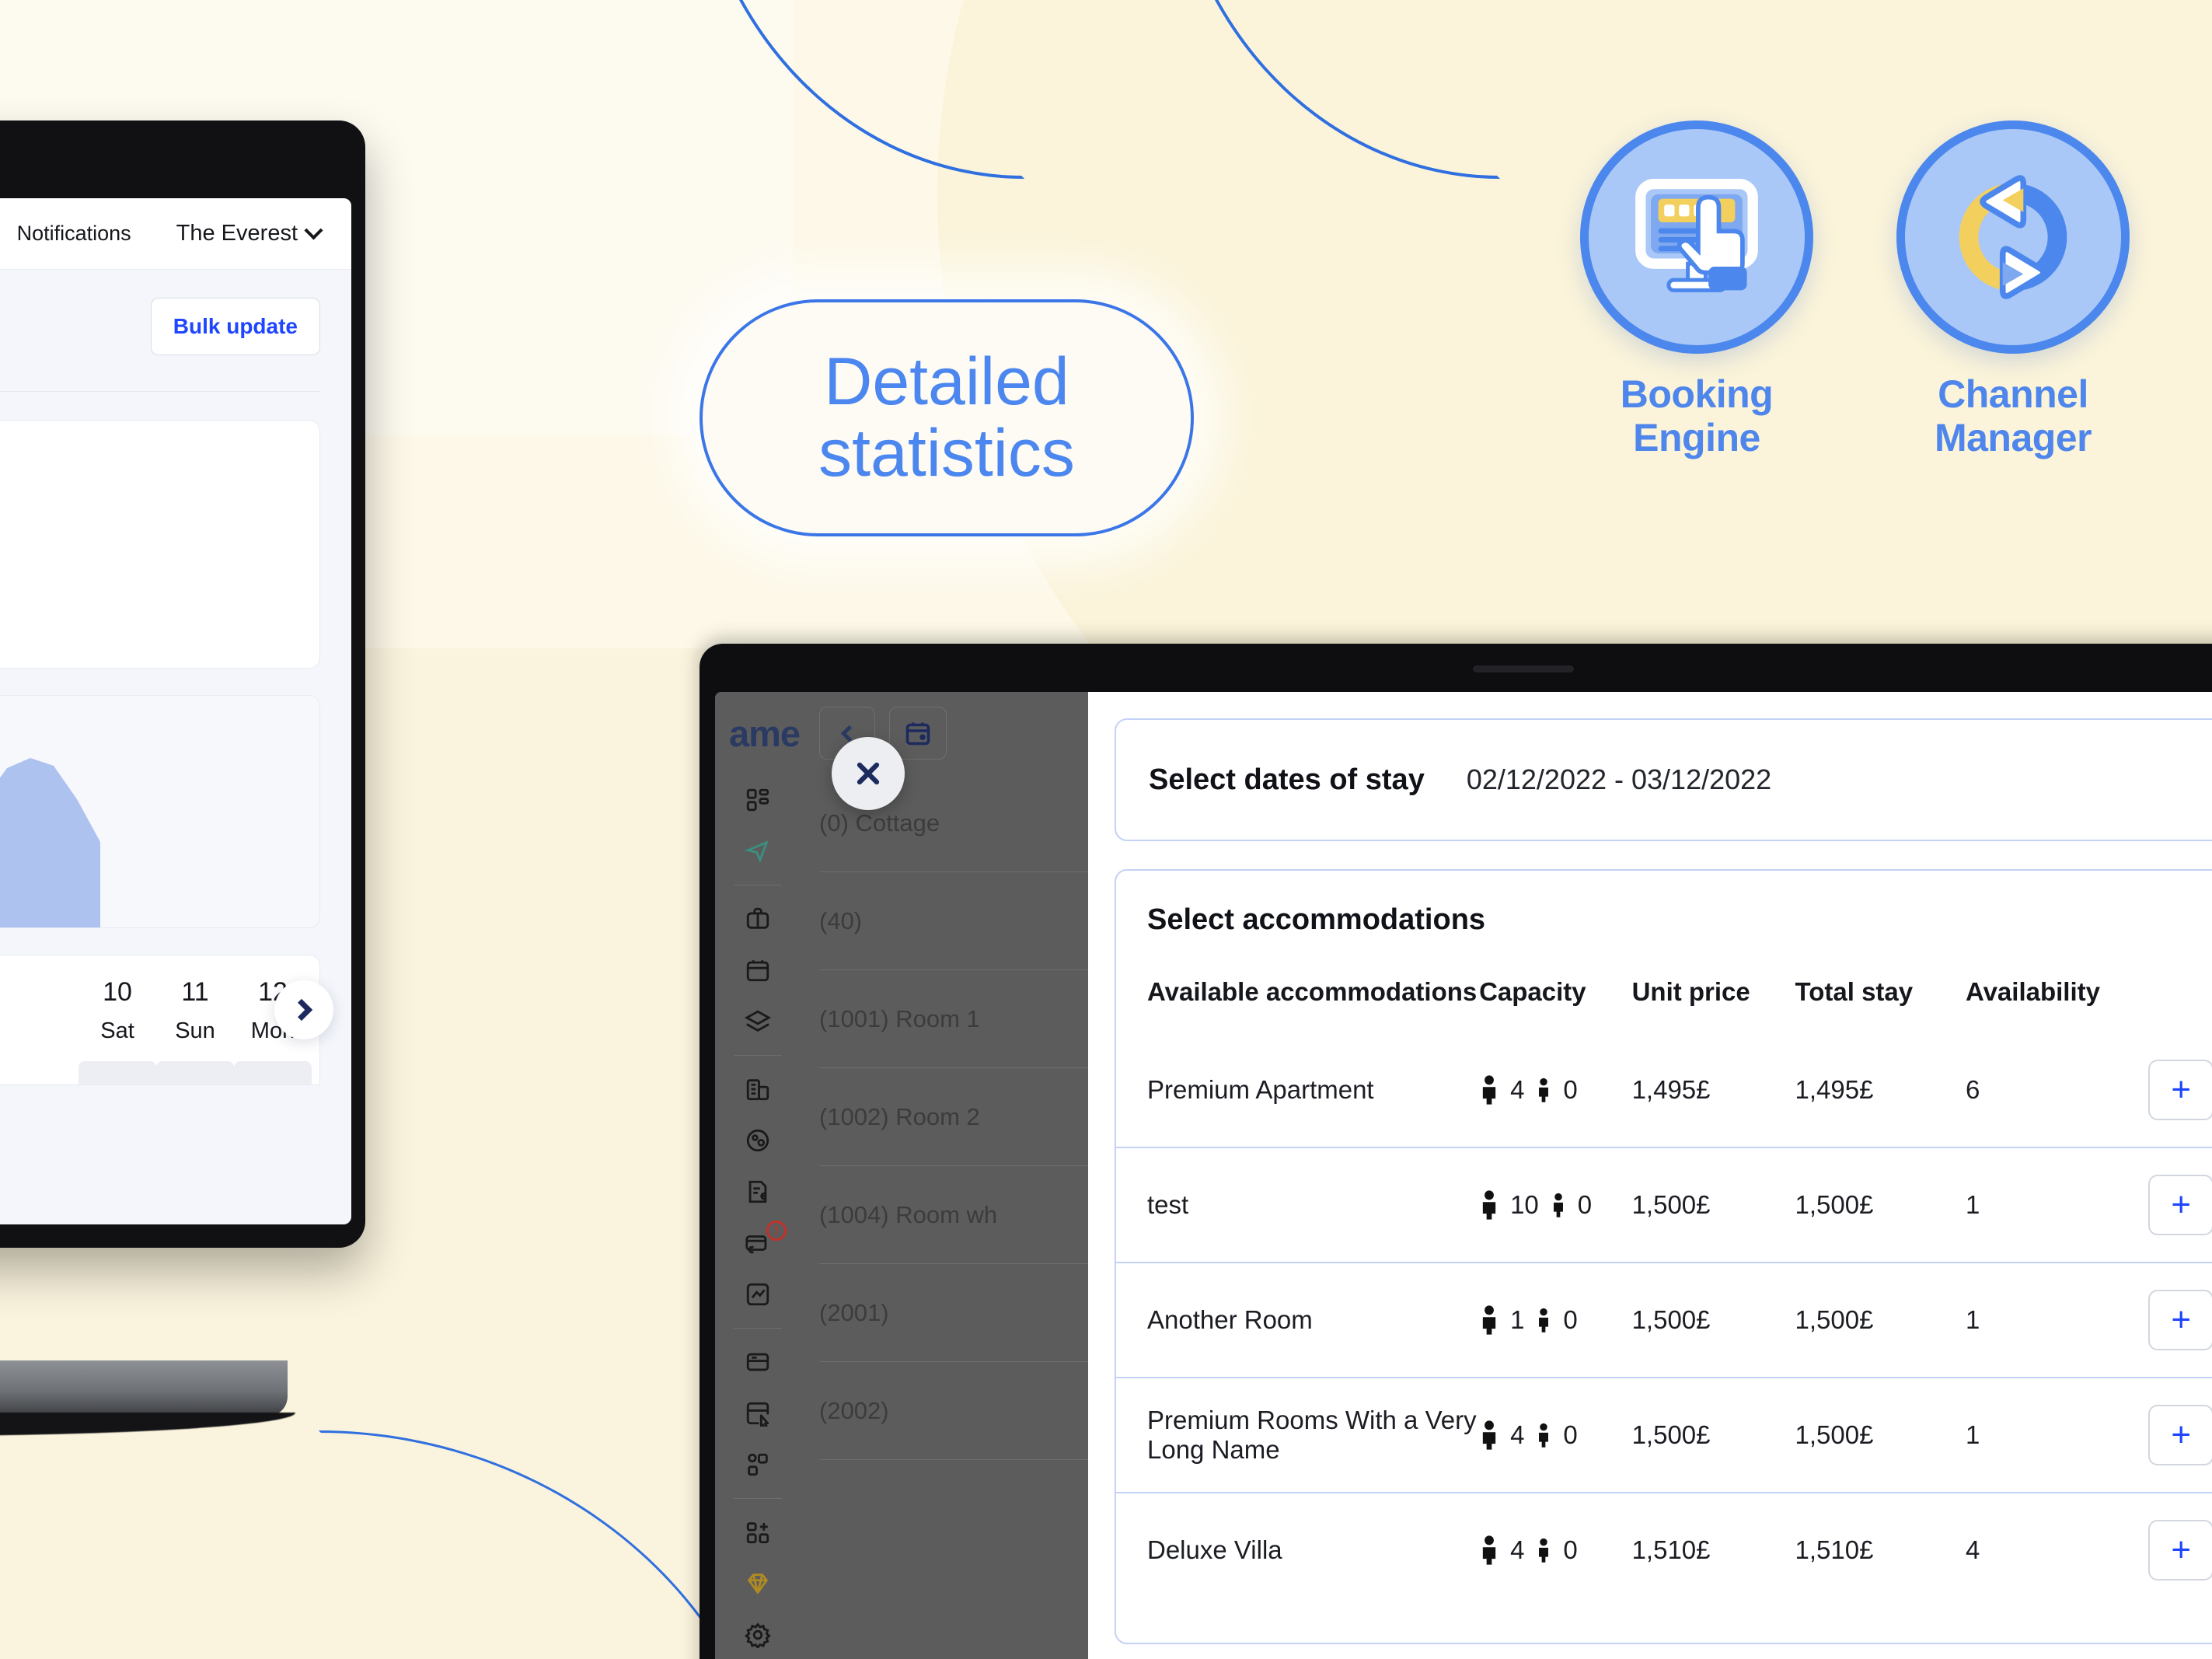 This screenshot has height=1659, width=2212. What do you see at coordinates (1316, 919) in the screenshot?
I see `select-accommodations-title: Select accommodations` at bounding box center [1316, 919].